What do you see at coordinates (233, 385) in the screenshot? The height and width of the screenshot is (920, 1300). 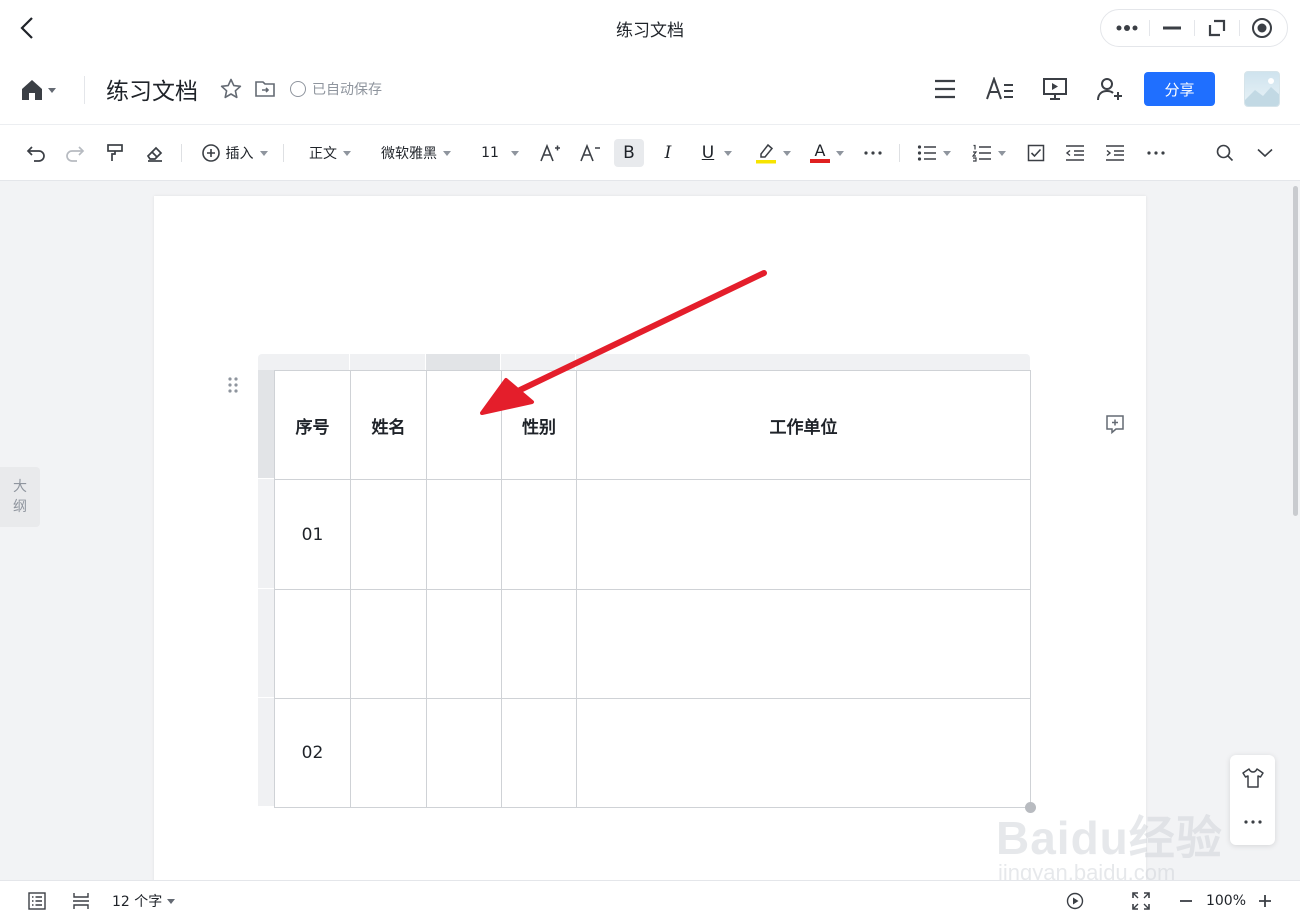 I see `table-drag-handle` at bounding box center [233, 385].